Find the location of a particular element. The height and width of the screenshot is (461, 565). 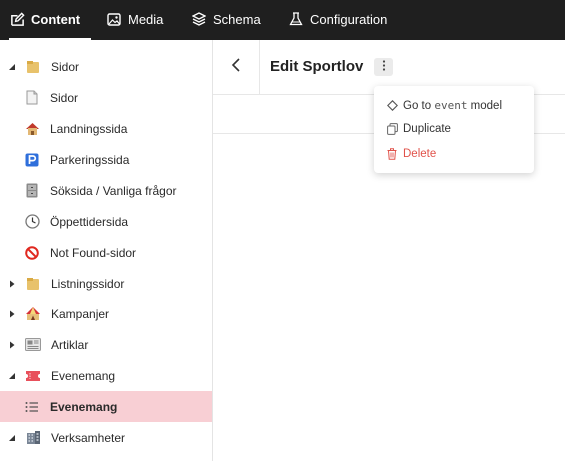

tree-item-evenemang-folder: Evenemang is located at coordinates (106, 375).